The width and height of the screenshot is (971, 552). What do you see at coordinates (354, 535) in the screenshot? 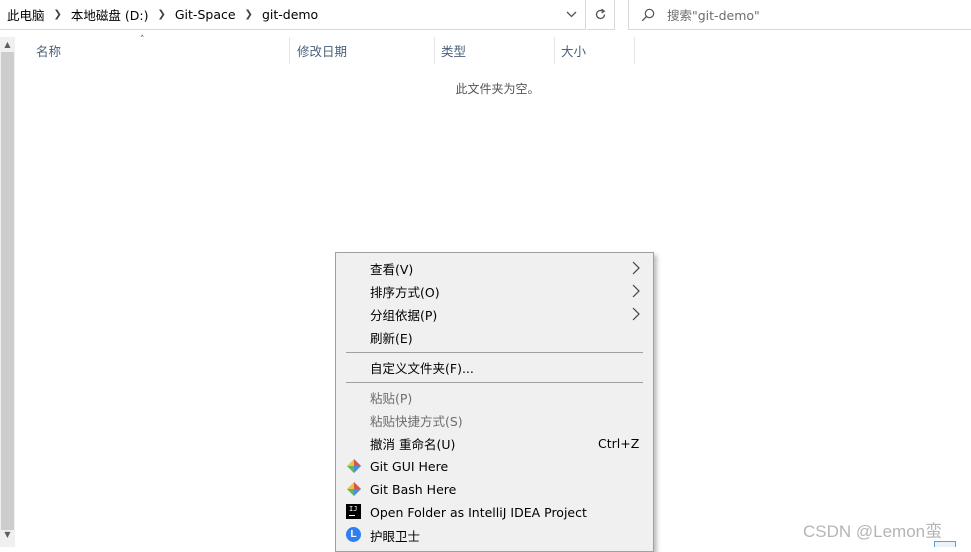
I see `eye-guard-icon: L` at bounding box center [354, 535].